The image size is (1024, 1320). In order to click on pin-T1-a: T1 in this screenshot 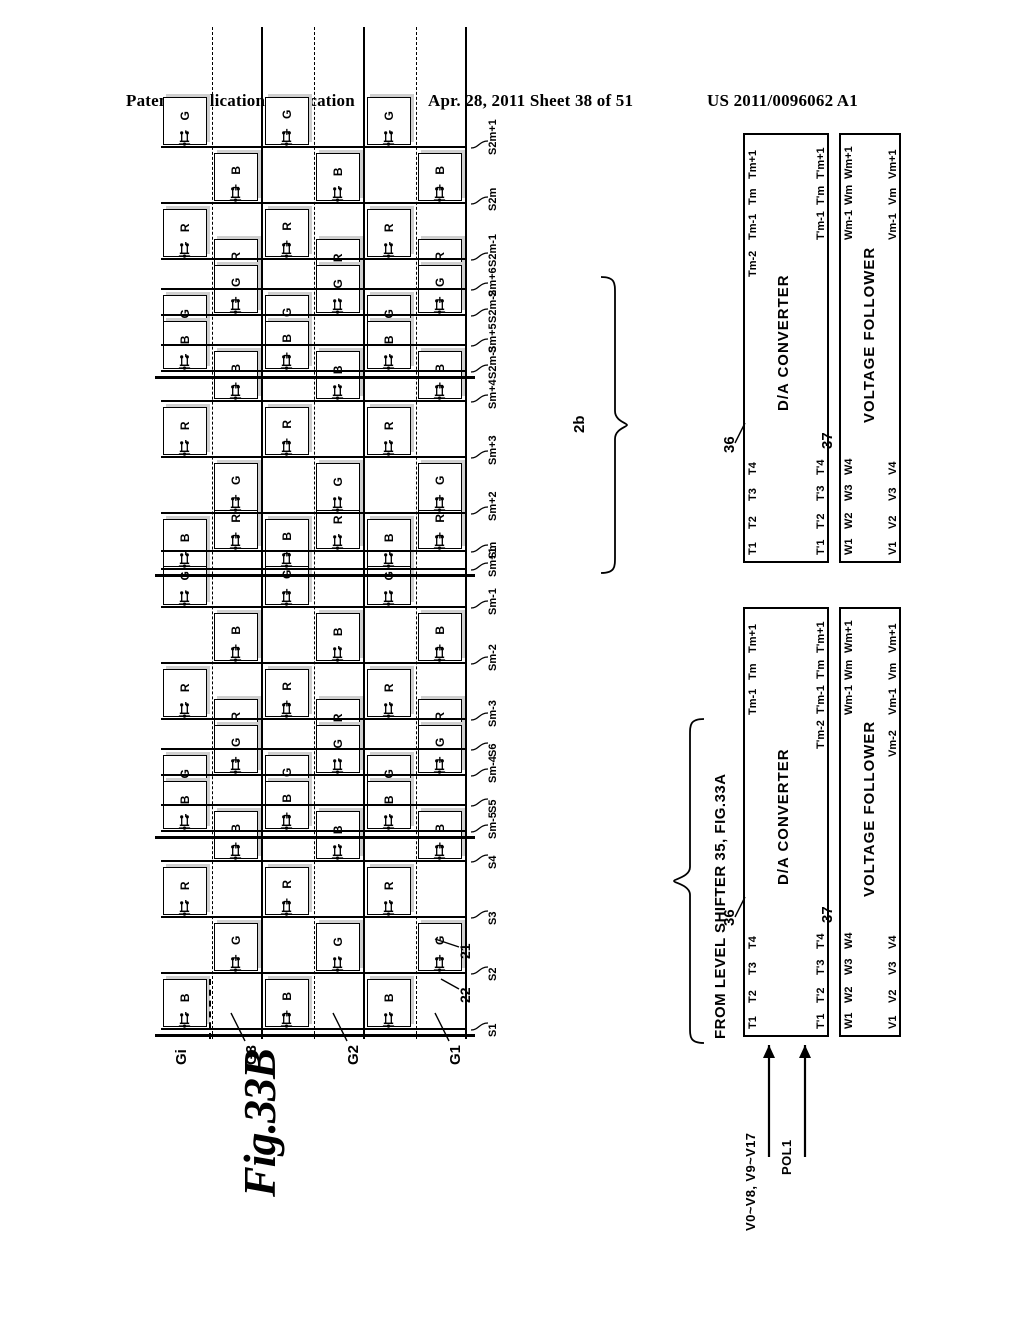, I will do `click(753, 1022)`.